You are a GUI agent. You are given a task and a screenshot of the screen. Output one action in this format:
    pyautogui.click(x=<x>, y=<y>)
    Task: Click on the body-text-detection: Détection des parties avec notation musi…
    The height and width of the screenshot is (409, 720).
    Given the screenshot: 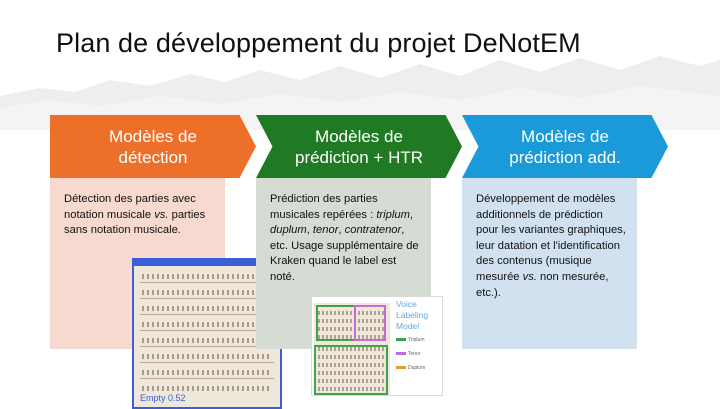 What is the action you would take?
    pyautogui.click(x=135, y=215)
    